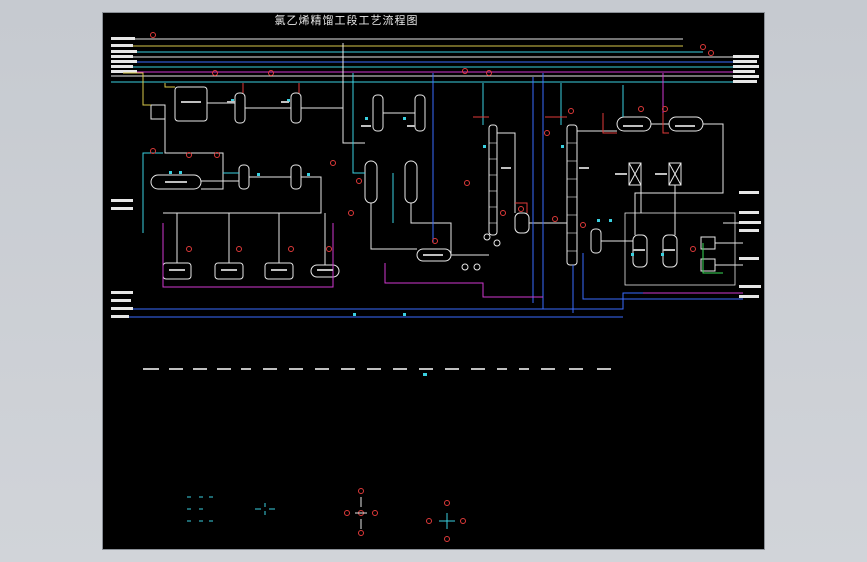  I want to click on diagram-title: 氯乙烯精馏工段工艺流程图, so click(346, 20).